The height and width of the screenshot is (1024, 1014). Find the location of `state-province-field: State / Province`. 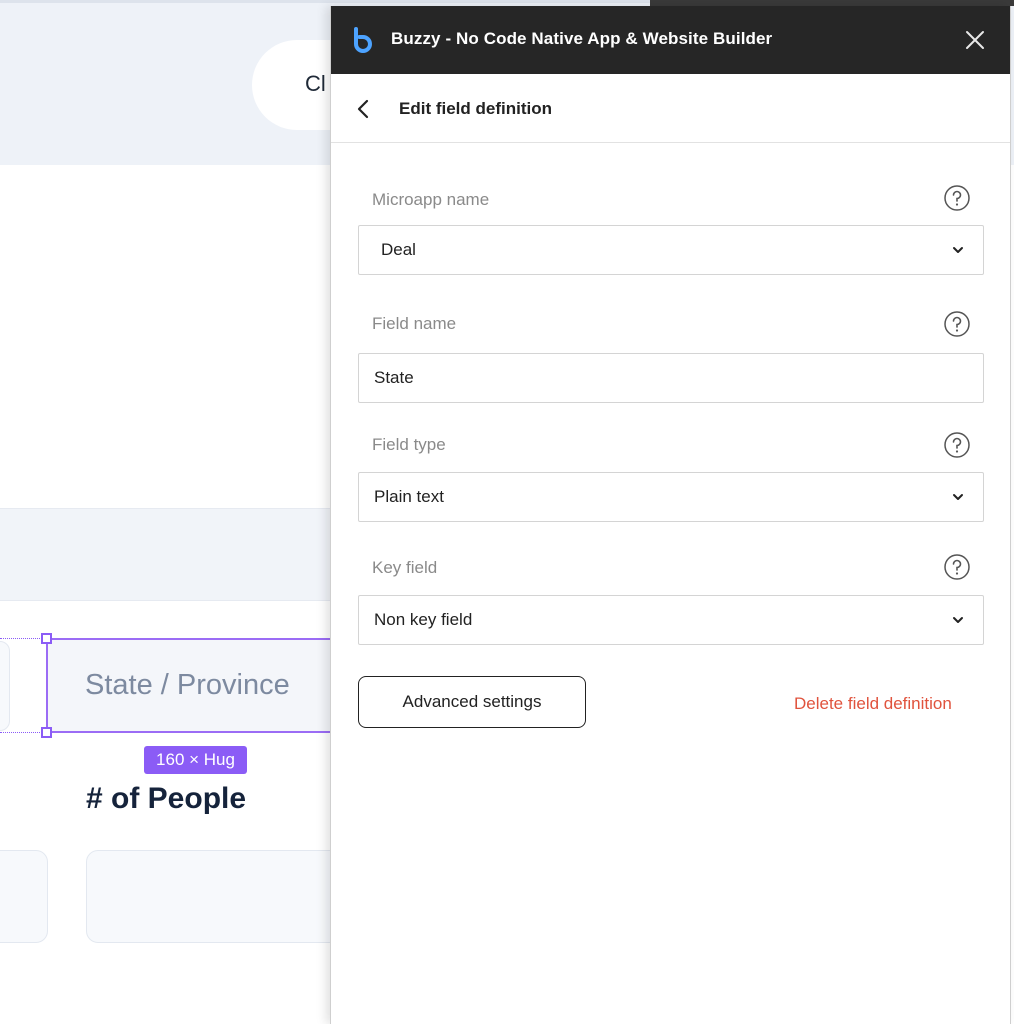

state-province-field: State / Province is located at coordinates (196, 685).